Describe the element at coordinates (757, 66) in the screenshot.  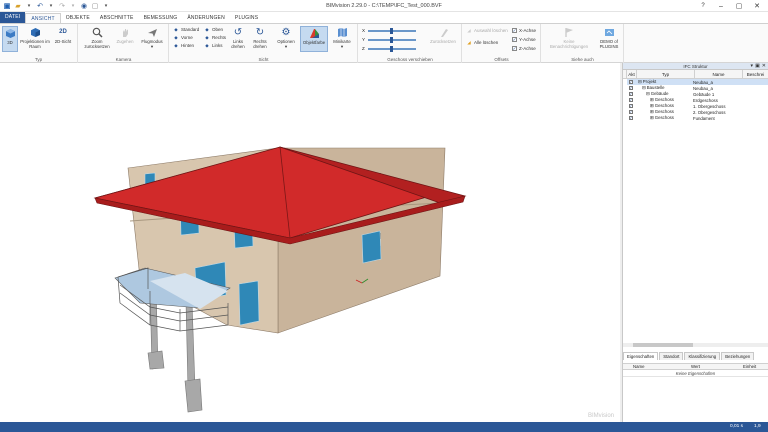
I see `dock-icon: ▣` at that location.